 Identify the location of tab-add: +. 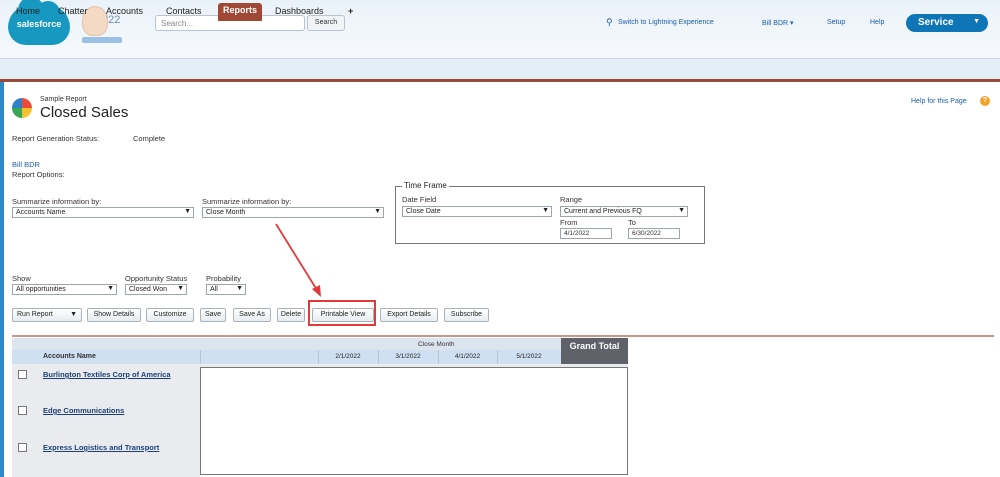
(350, 11).